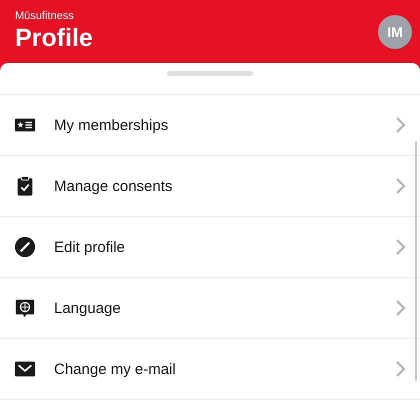 The width and height of the screenshot is (420, 405). I want to click on pencil-icon, so click(25, 247).